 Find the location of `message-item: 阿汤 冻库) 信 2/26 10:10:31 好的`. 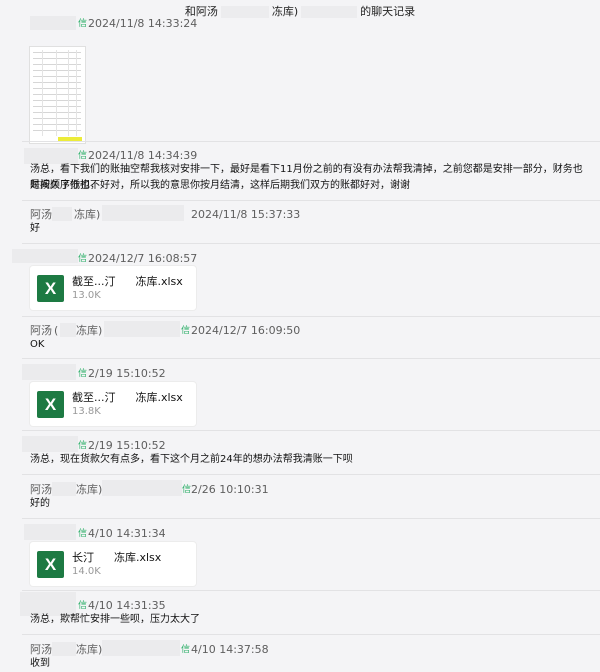

message-item: 阿汤 冻库) 信 2/26 10:10:31 好的 is located at coordinates (300, 497).